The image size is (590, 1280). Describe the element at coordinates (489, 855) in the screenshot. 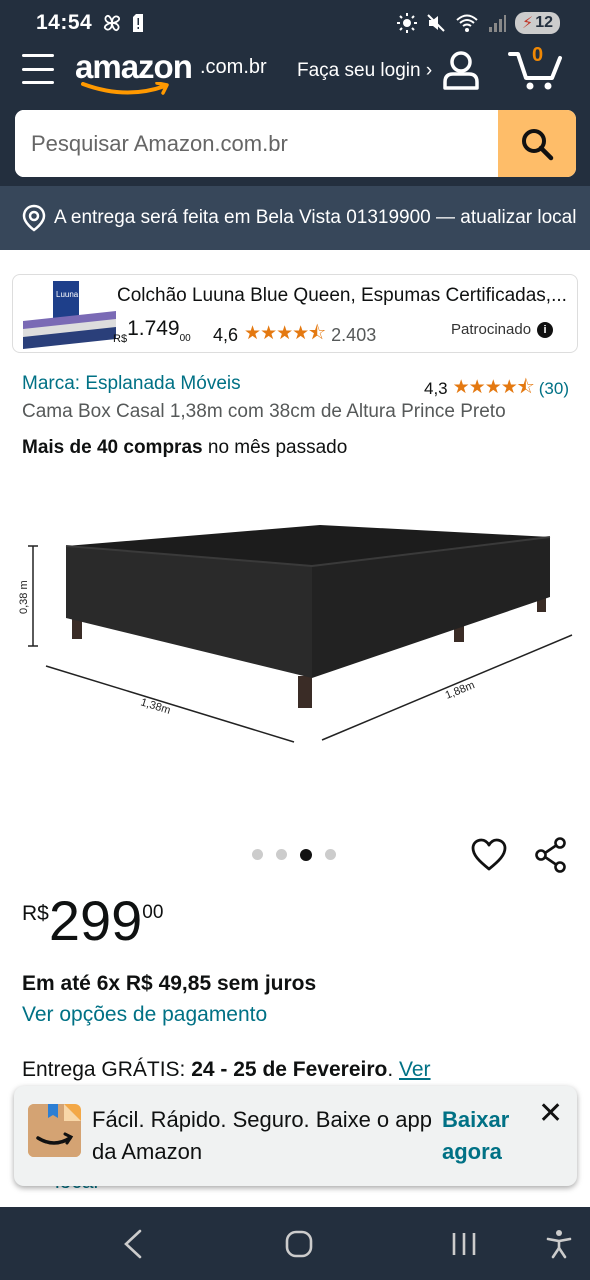

I see `heart-icon` at that location.